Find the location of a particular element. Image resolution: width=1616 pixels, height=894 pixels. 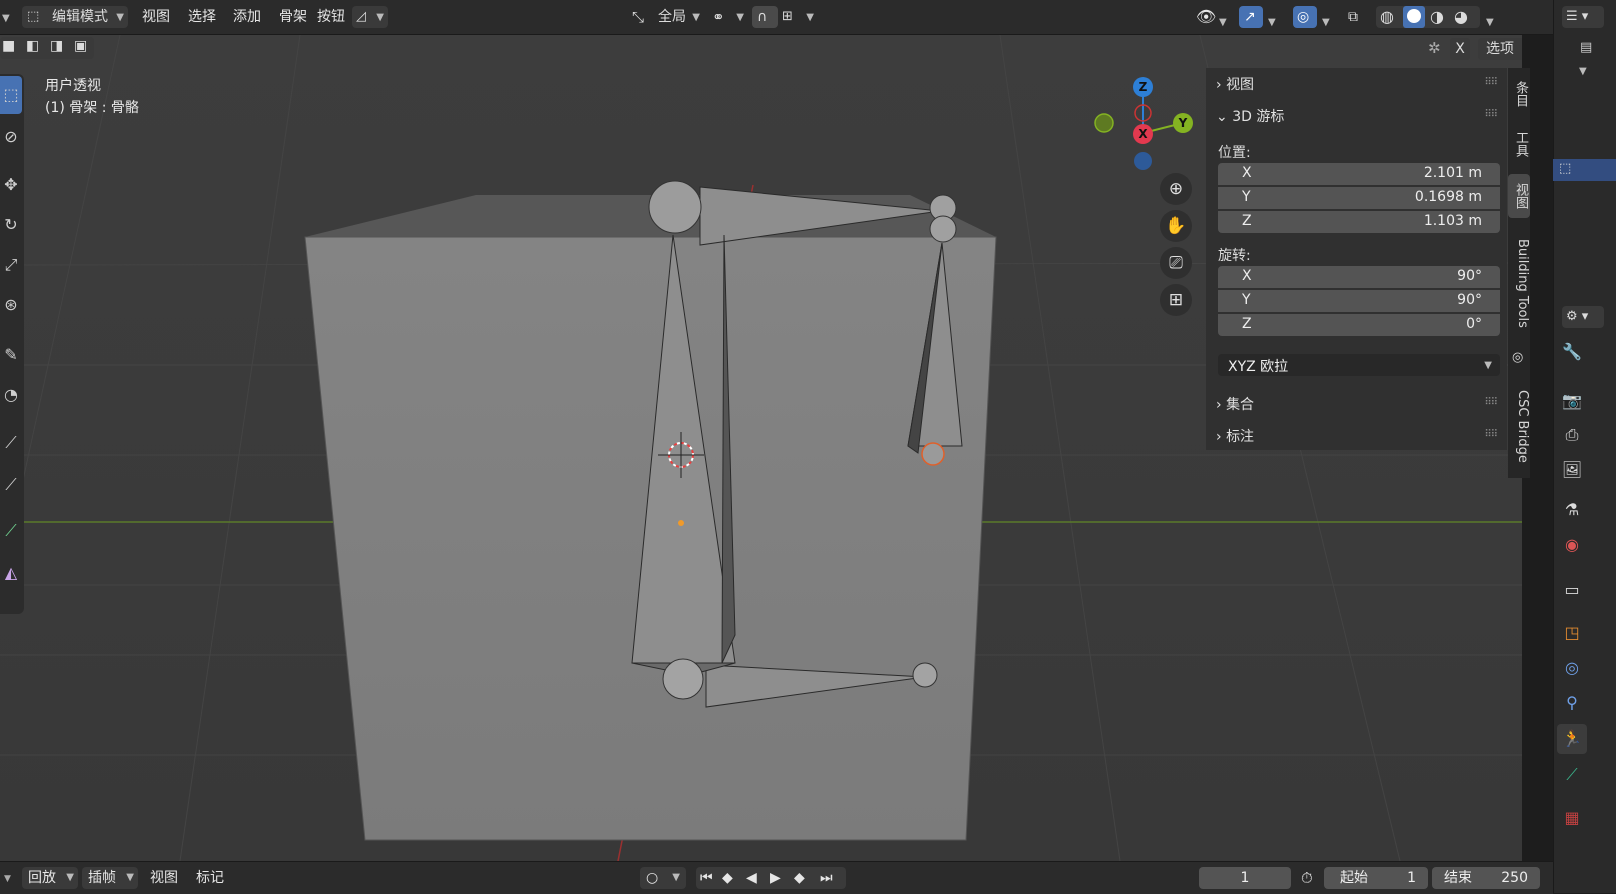

select-box-icon: ⬚ is located at coordinates (11, 95).